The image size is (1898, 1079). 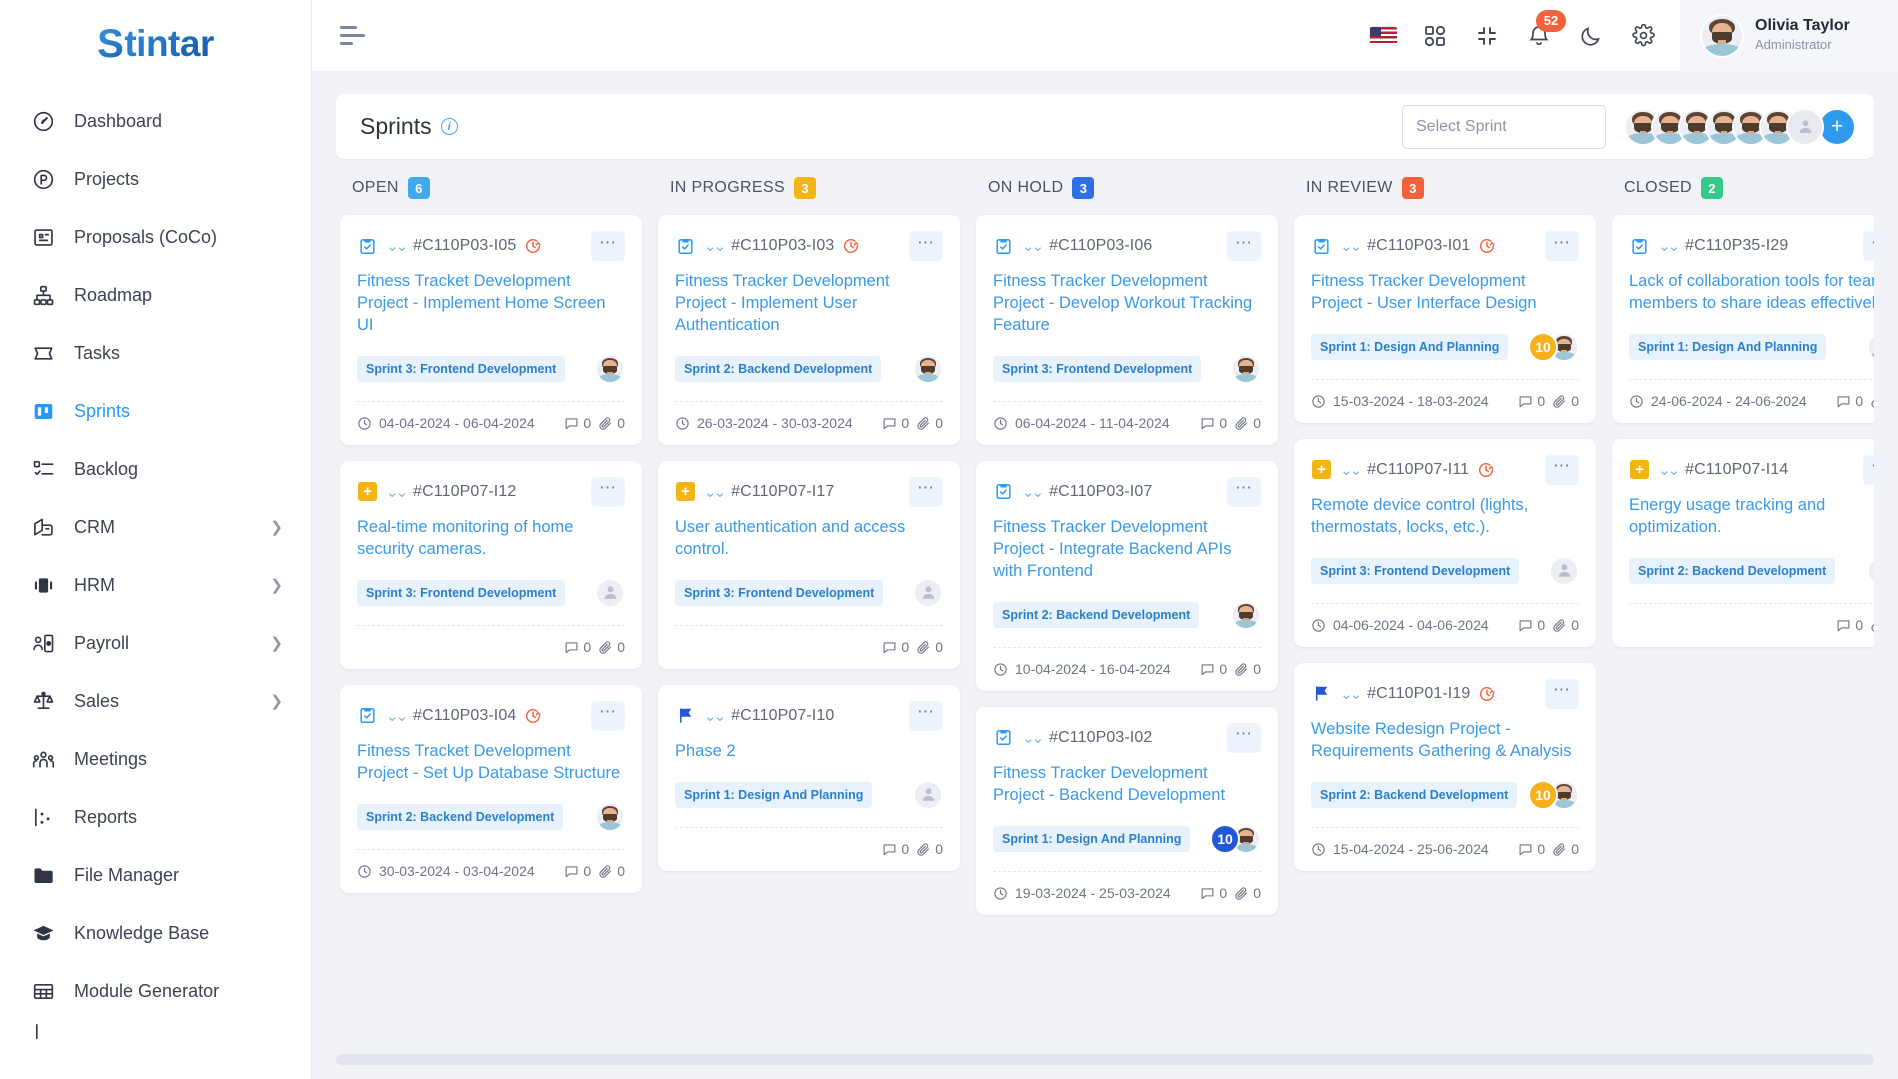 What do you see at coordinates (1435, 36) in the screenshot?
I see `apps-grid-icon` at bounding box center [1435, 36].